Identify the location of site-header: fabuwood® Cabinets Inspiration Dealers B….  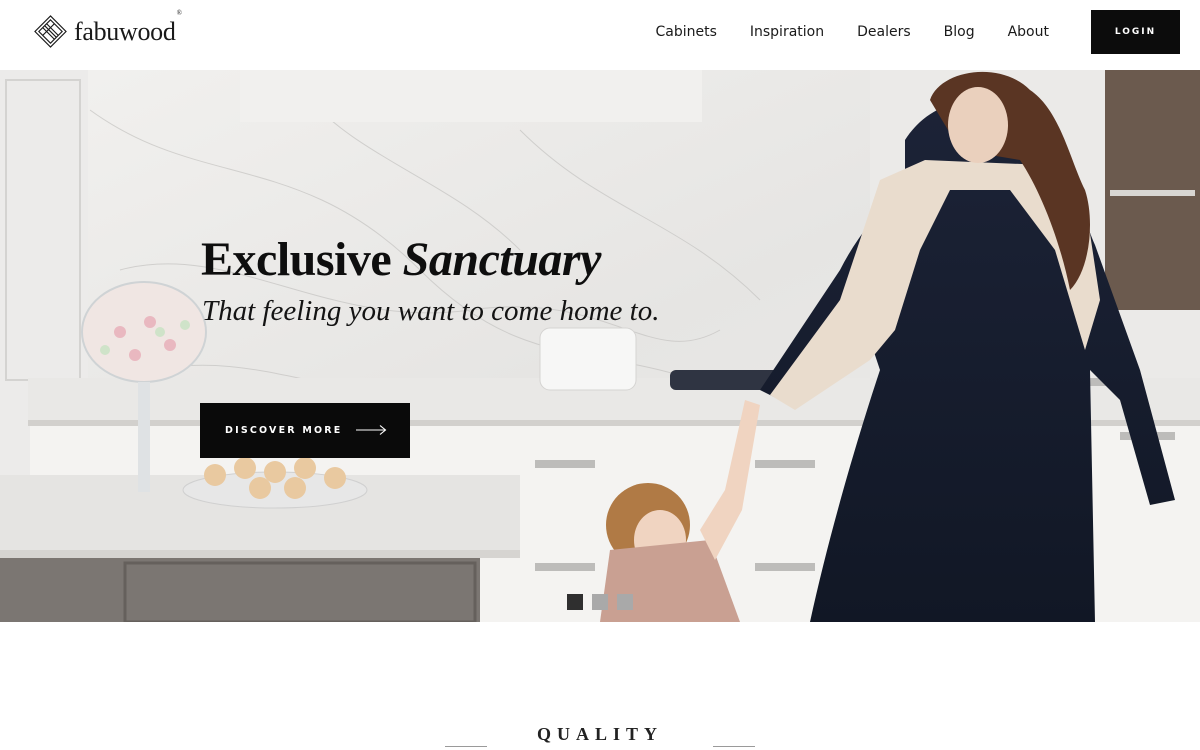
(600, 35).